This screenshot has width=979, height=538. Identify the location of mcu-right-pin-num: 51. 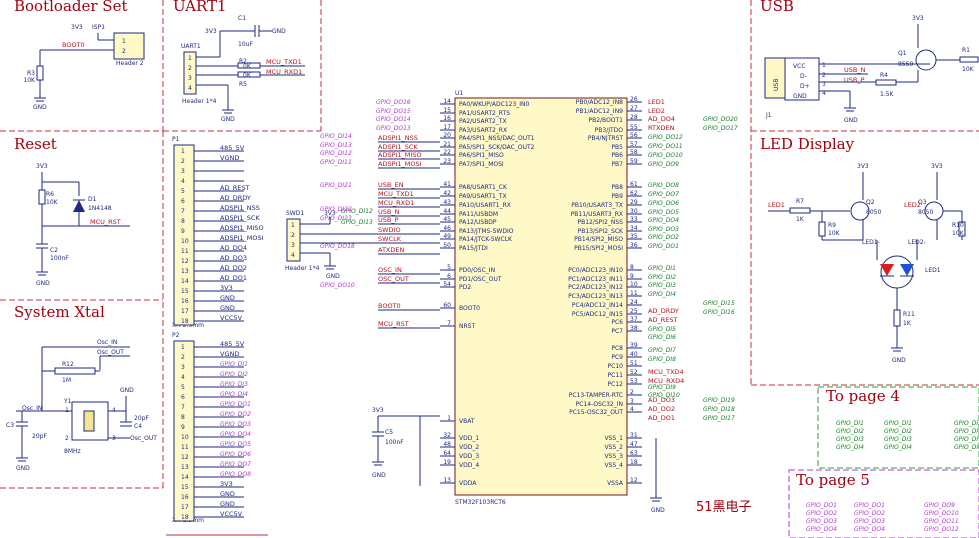
(634, 363).